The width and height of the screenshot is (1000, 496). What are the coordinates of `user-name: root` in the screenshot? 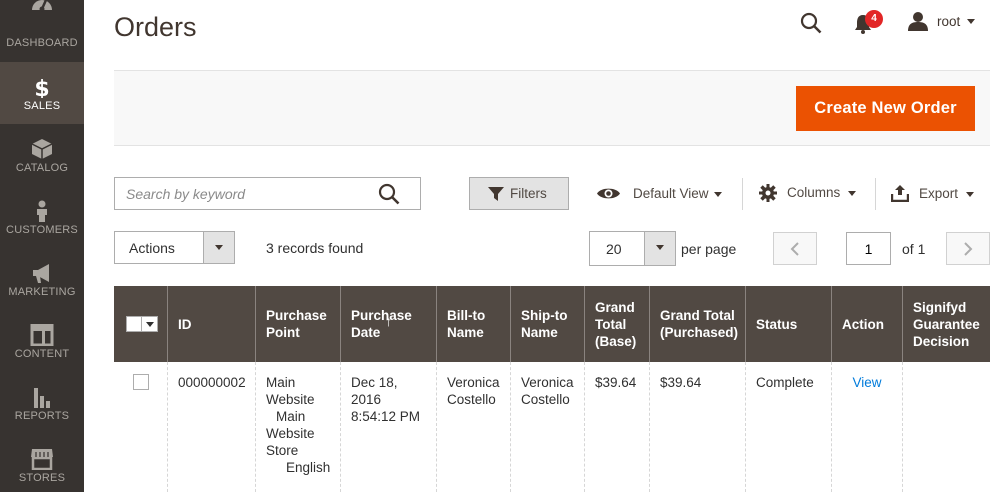 It's located at (948, 21).